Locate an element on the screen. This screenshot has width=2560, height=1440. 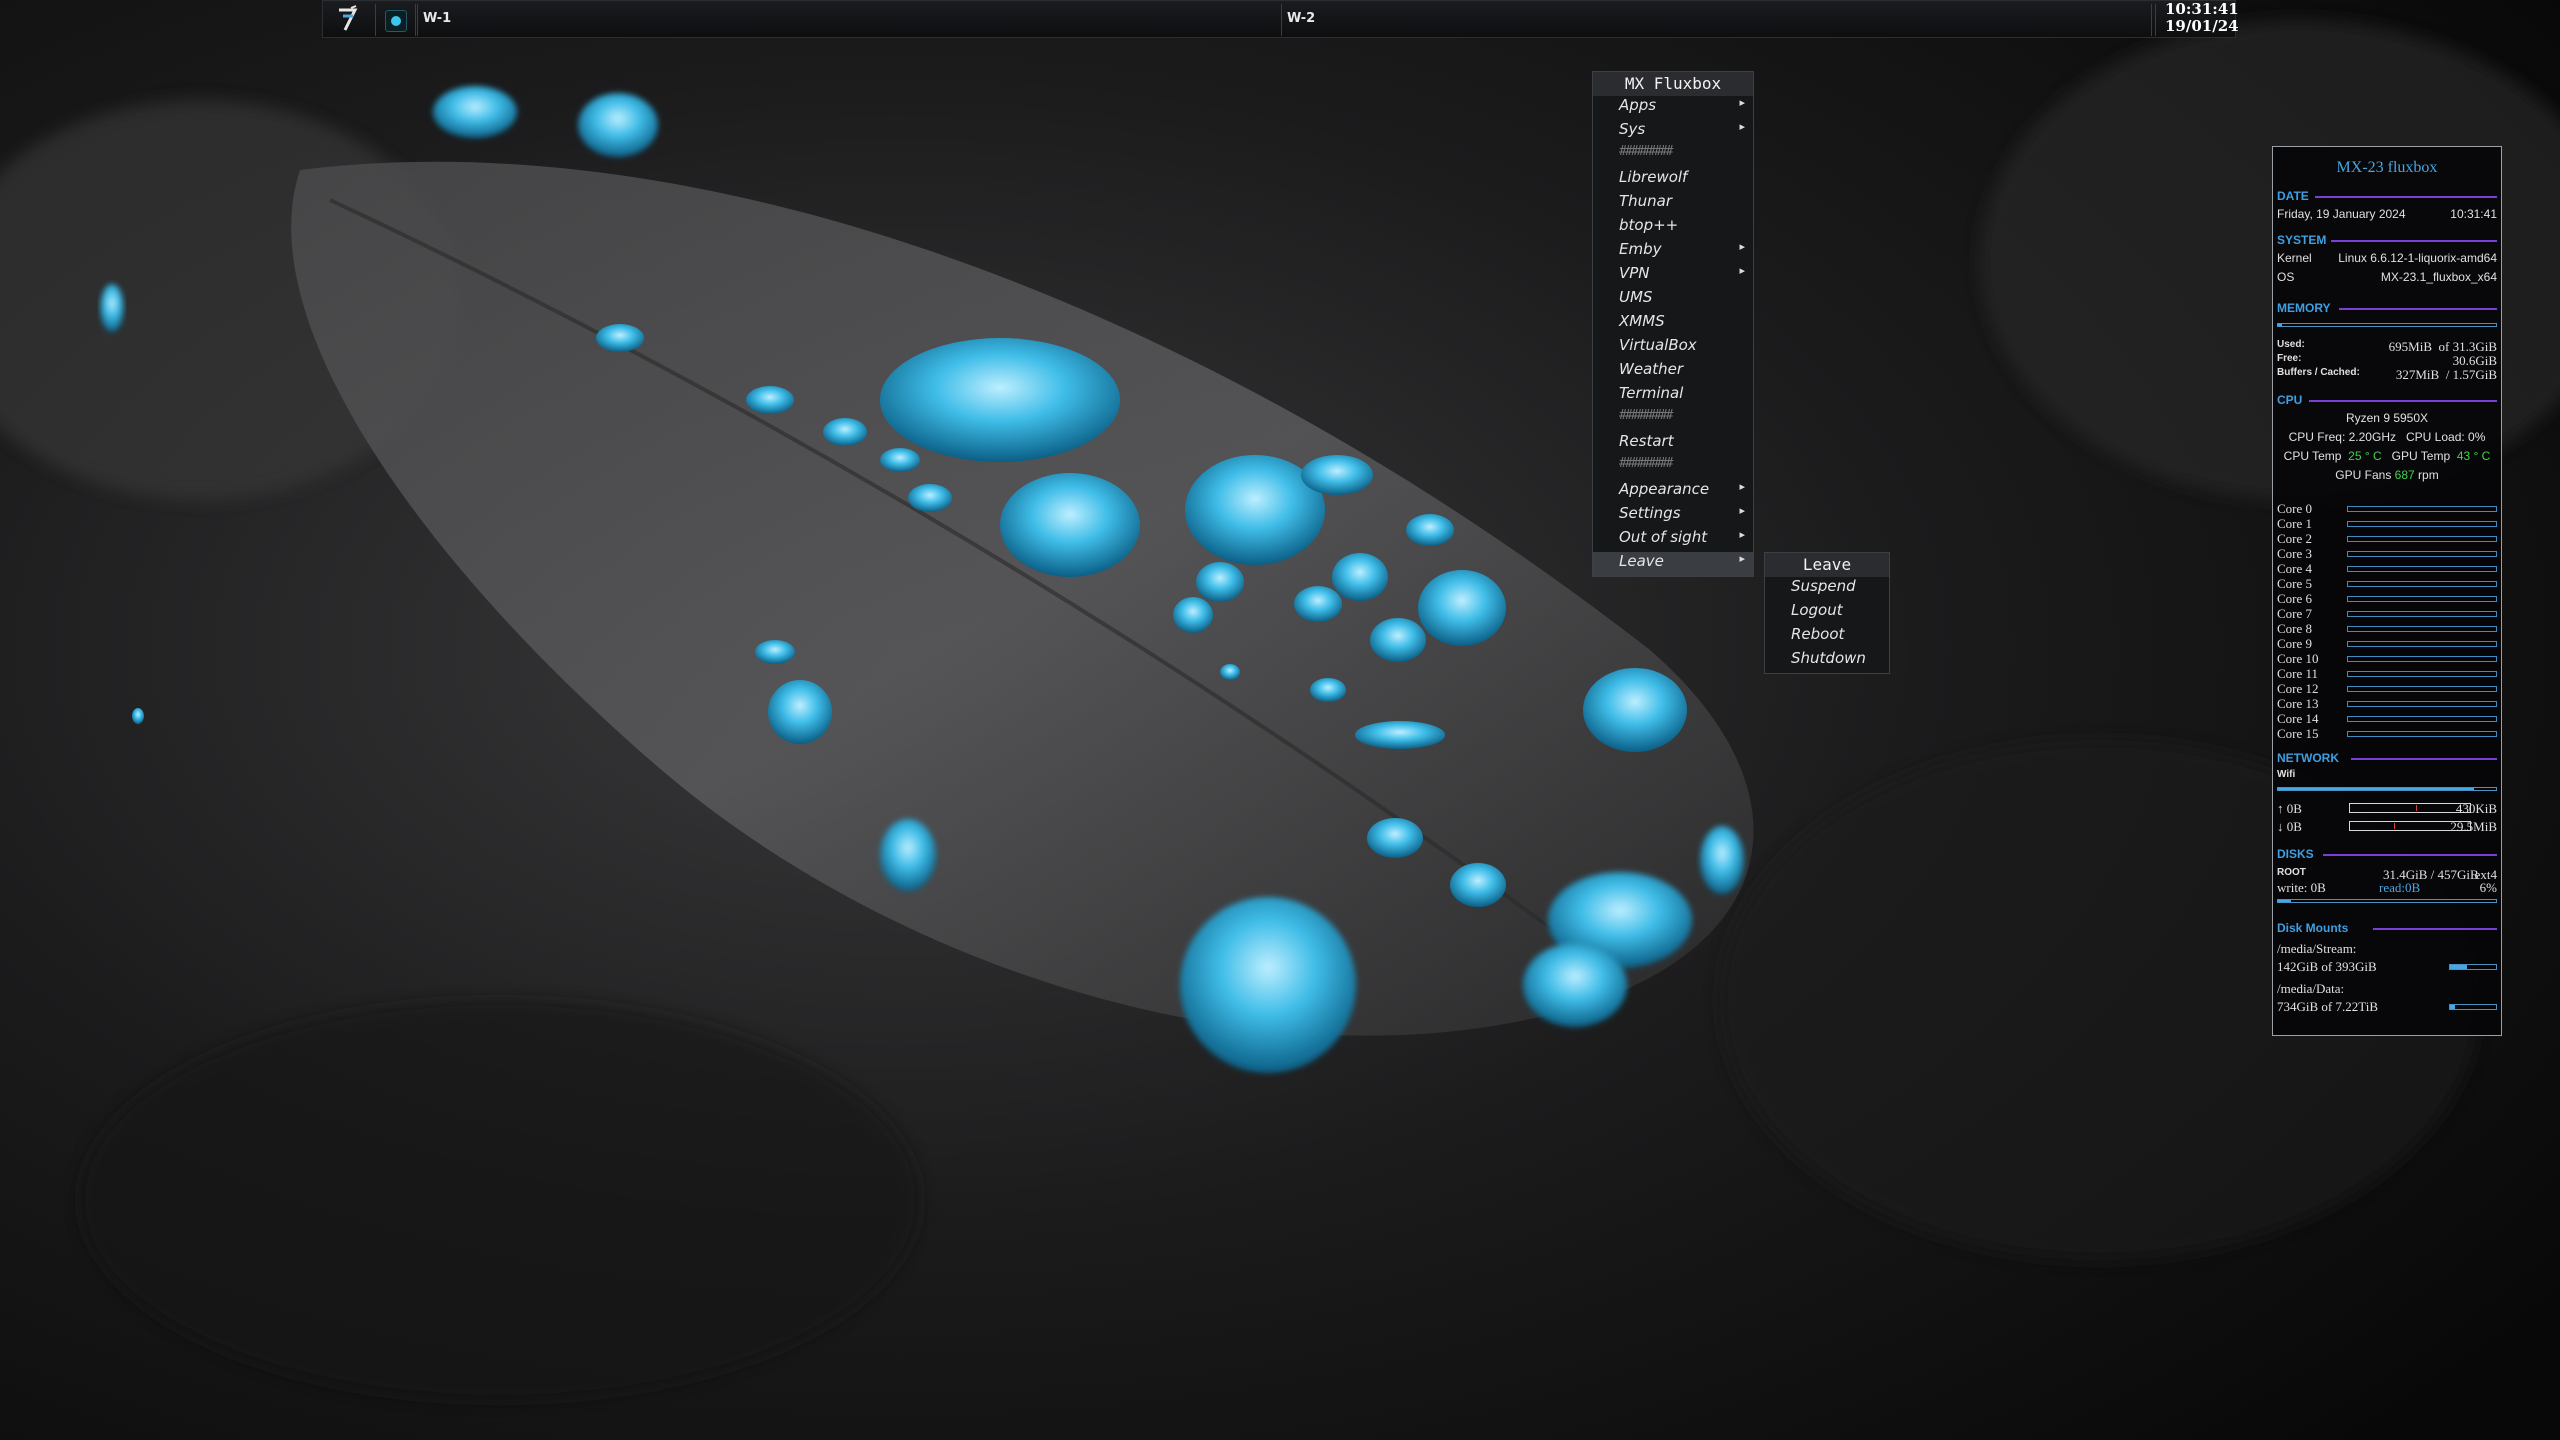
mount-path-text: /media/Stream: is located at coordinates (2317, 948).